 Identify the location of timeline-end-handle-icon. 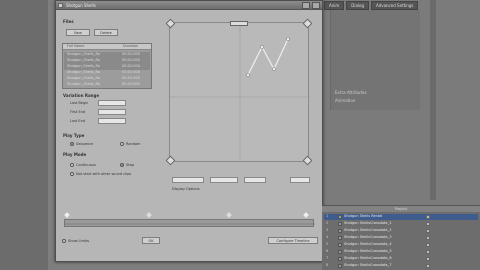
(306, 215).